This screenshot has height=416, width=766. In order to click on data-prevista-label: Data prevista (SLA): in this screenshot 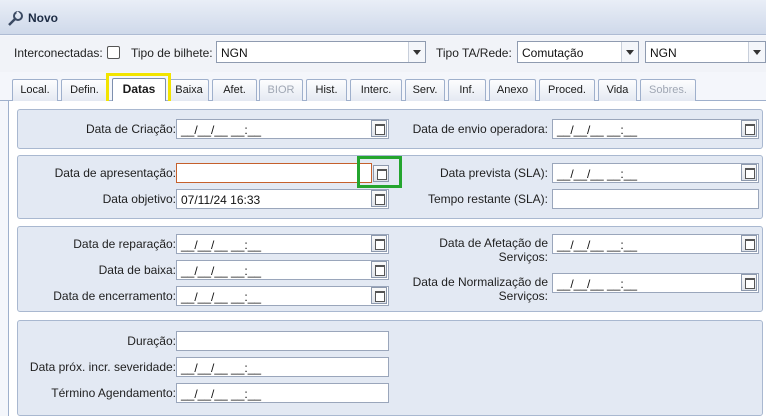, I will do `click(493, 173)`.